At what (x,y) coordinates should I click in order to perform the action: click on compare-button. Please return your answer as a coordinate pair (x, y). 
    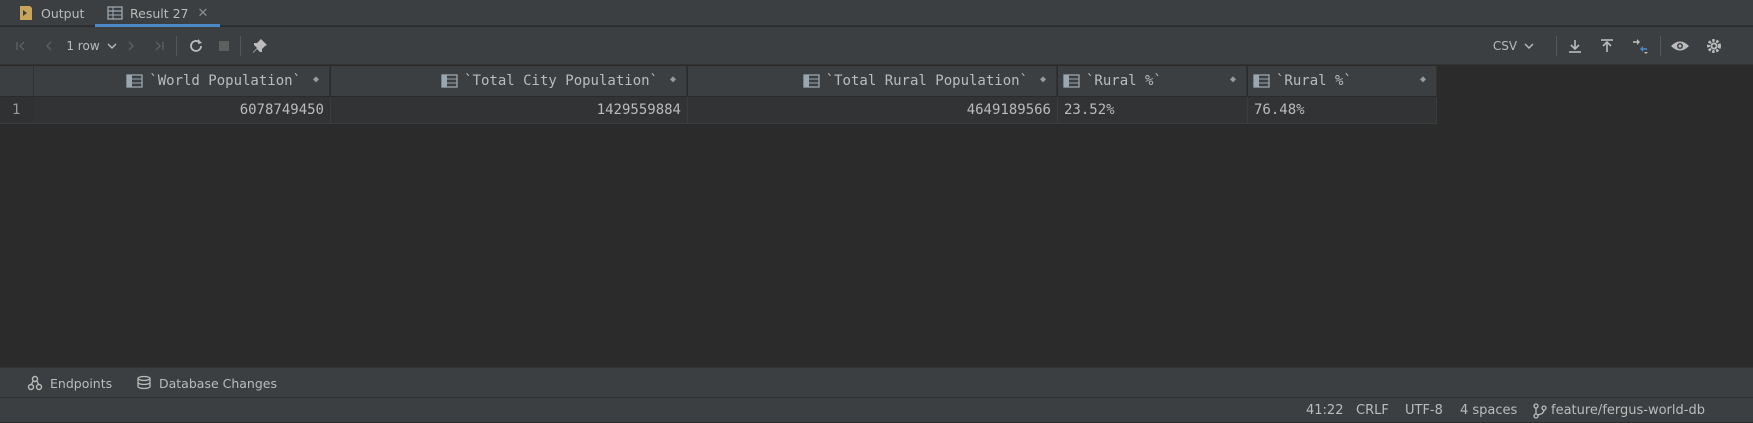
    Looking at the image, I should click on (1640, 46).